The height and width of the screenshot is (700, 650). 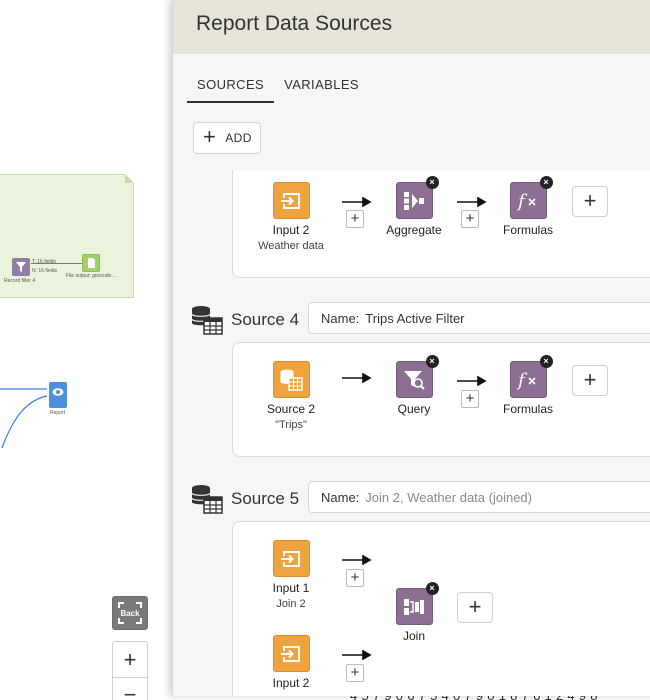 What do you see at coordinates (58, 413) in the screenshot?
I see `report-label: Report` at bounding box center [58, 413].